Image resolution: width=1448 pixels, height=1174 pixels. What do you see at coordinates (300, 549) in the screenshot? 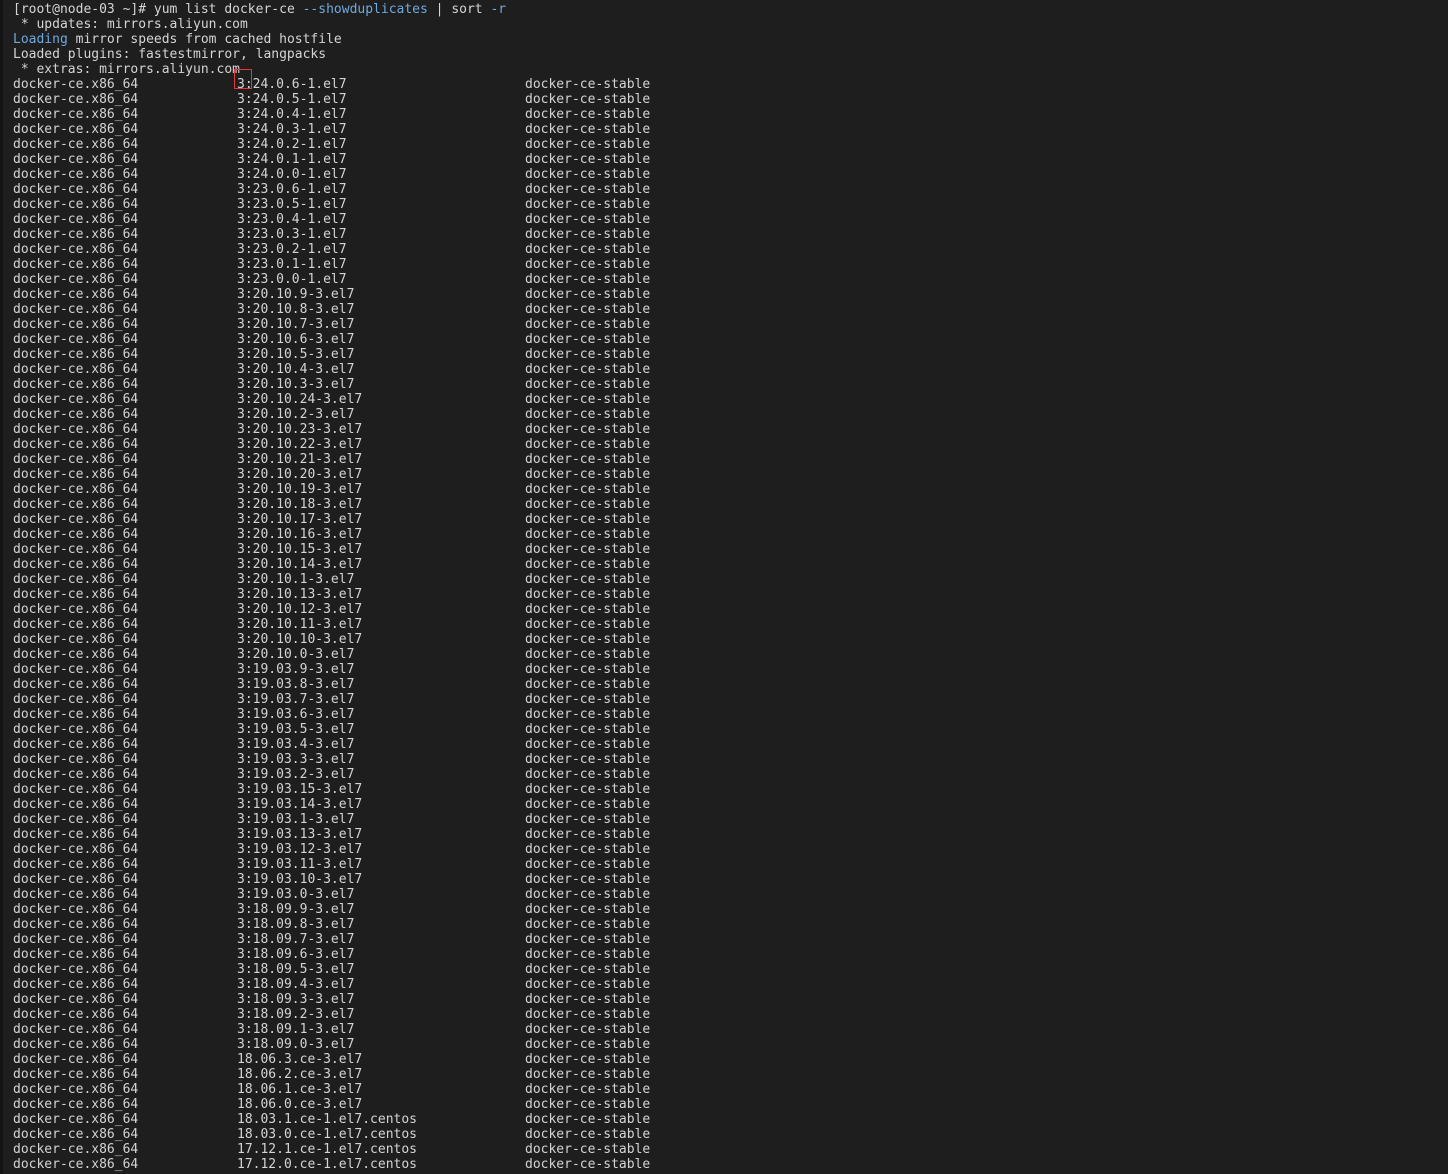
I see `package-version-text: 3:20.10.15-3.el7` at bounding box center [300, 549].